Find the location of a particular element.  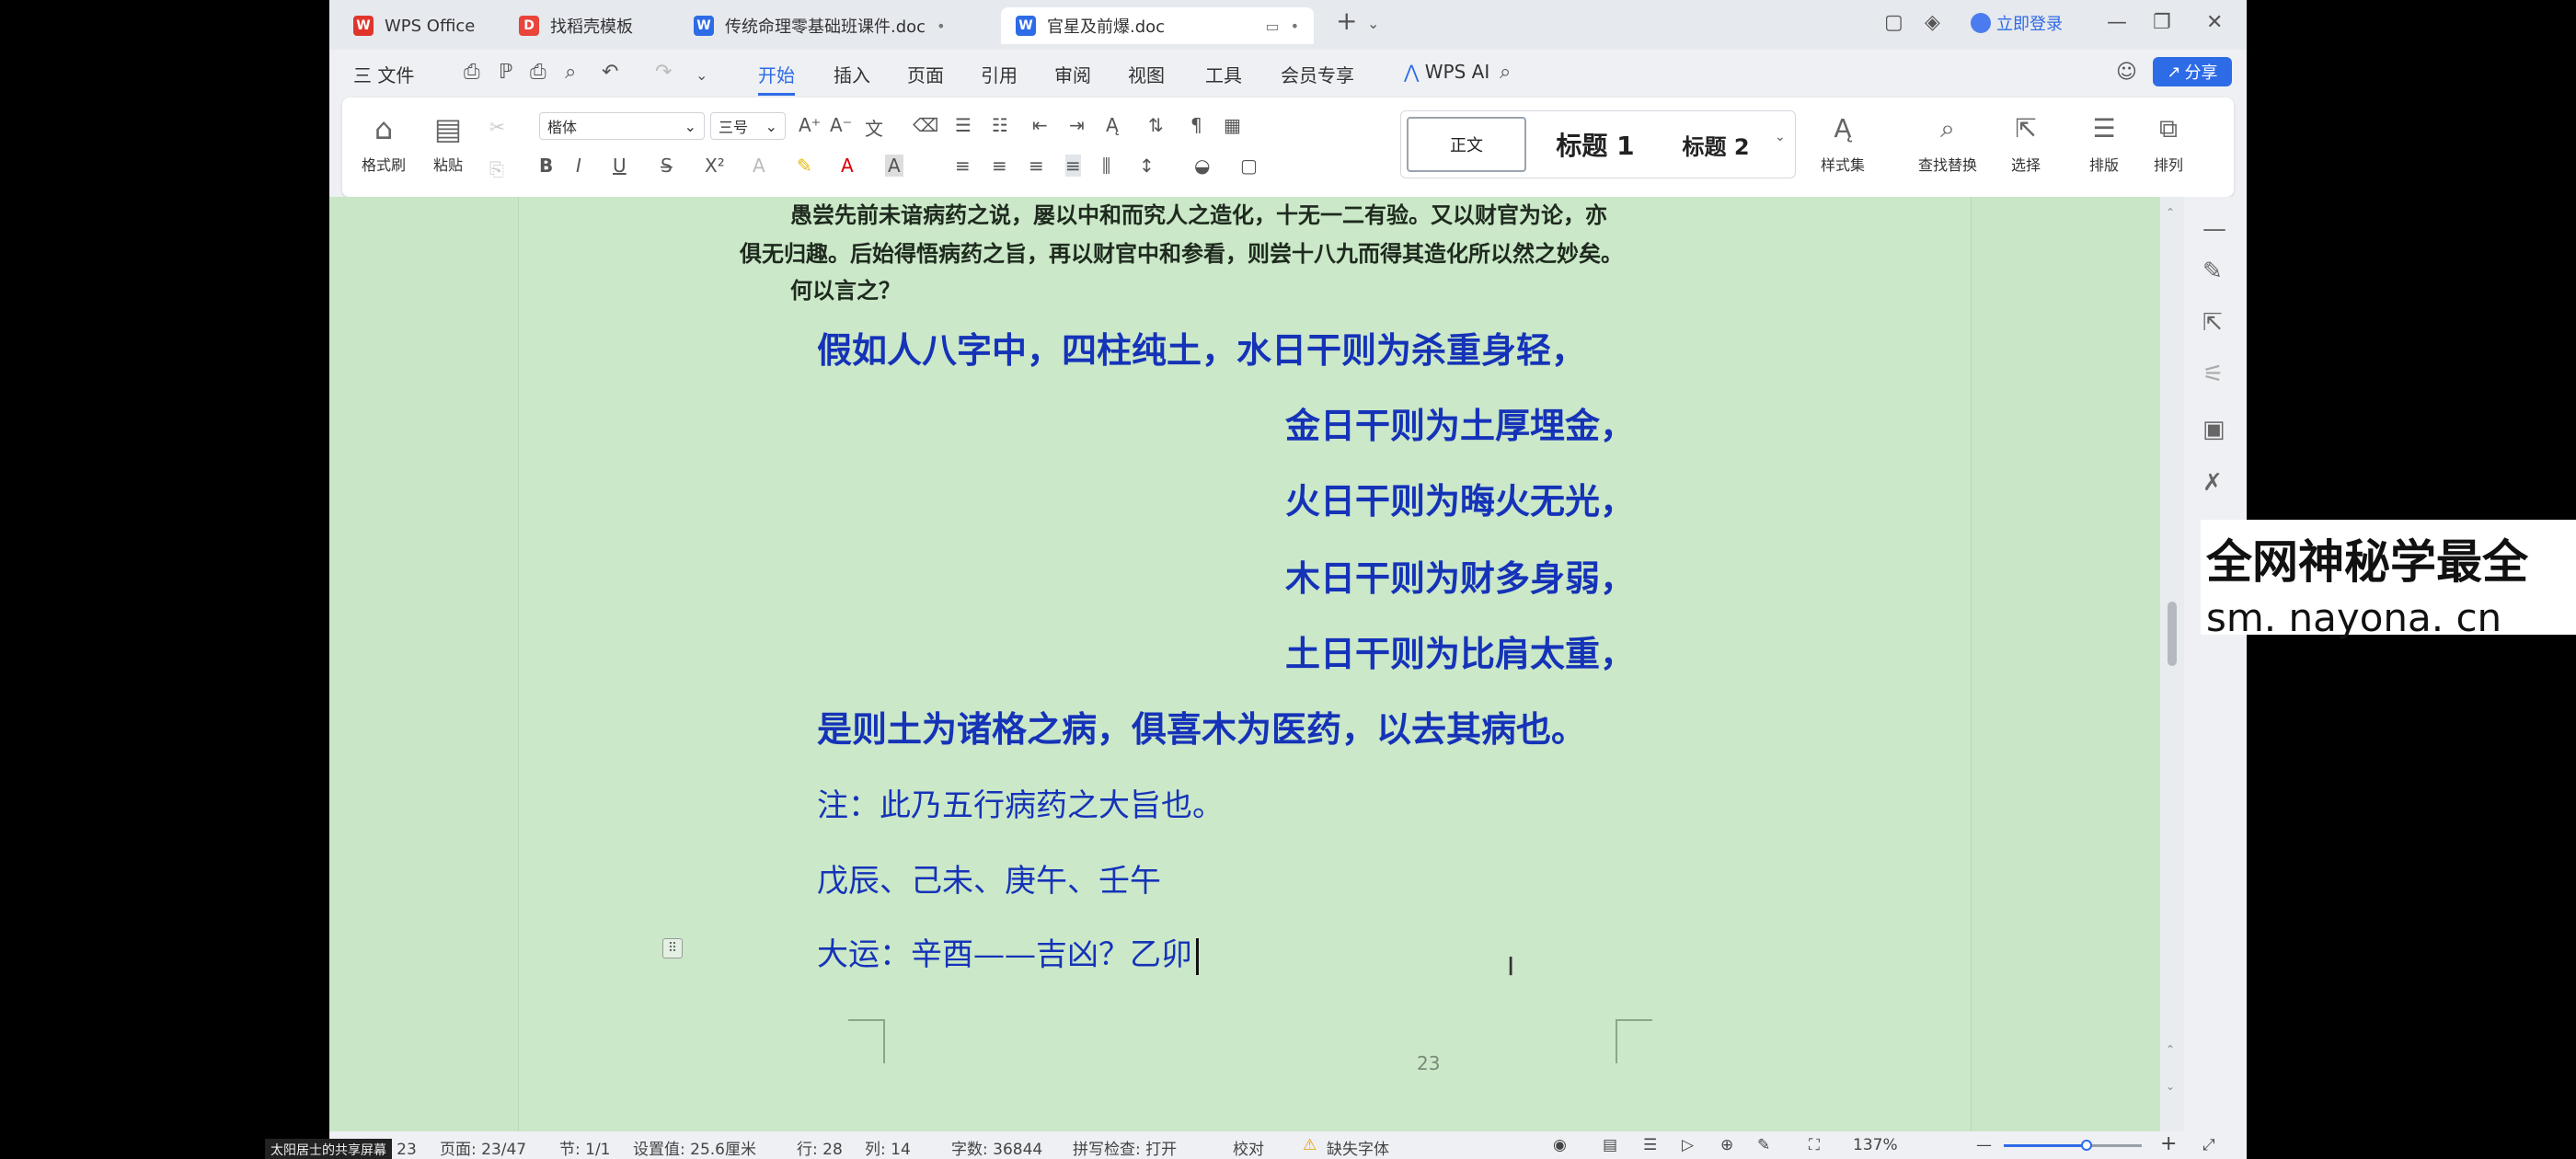

next-page-icon: ⌄ is located at coordinates (2170, 1086).